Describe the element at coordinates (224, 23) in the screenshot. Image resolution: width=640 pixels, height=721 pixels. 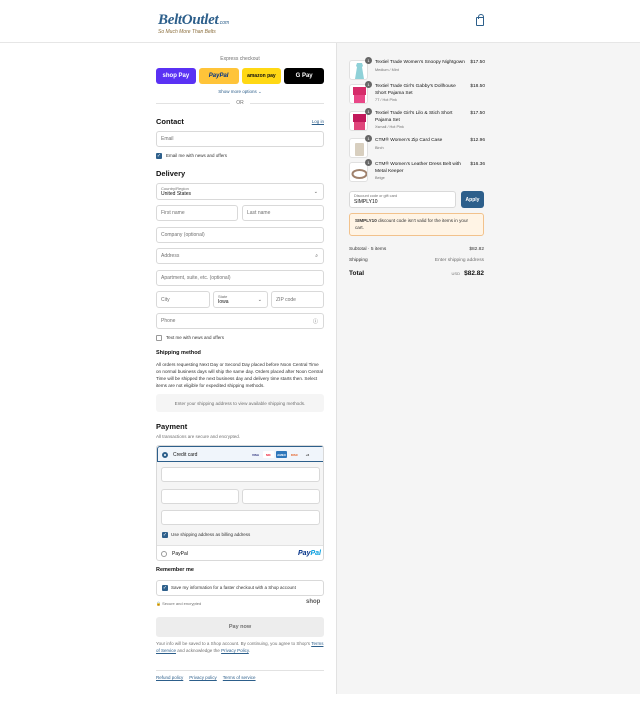
I see `brand-suffix: .com` at that location.